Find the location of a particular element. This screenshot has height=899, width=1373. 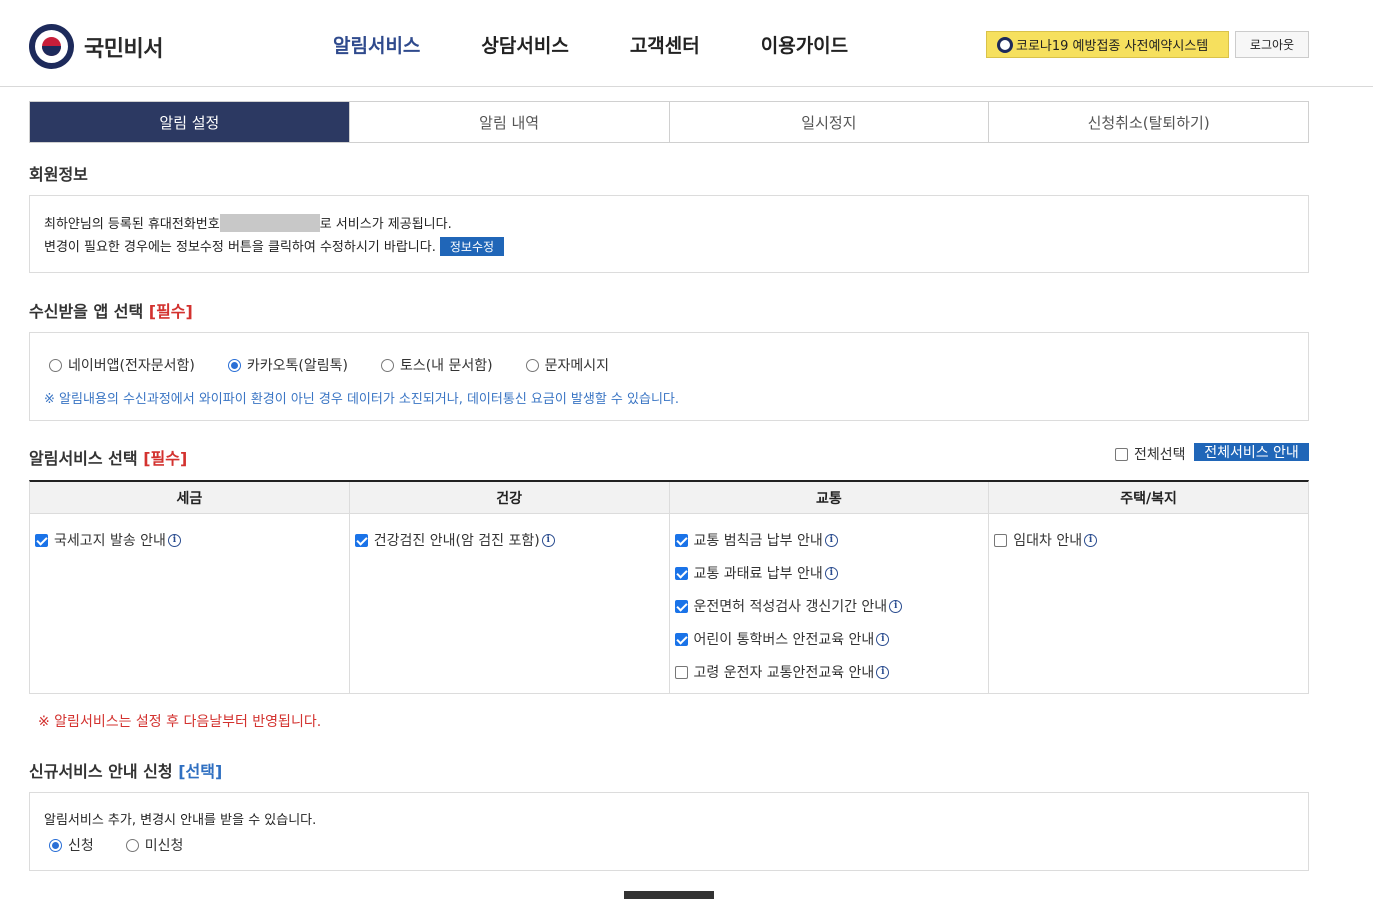

nav-consult-service: 상담서비스 is located at coordinates (524, 44).